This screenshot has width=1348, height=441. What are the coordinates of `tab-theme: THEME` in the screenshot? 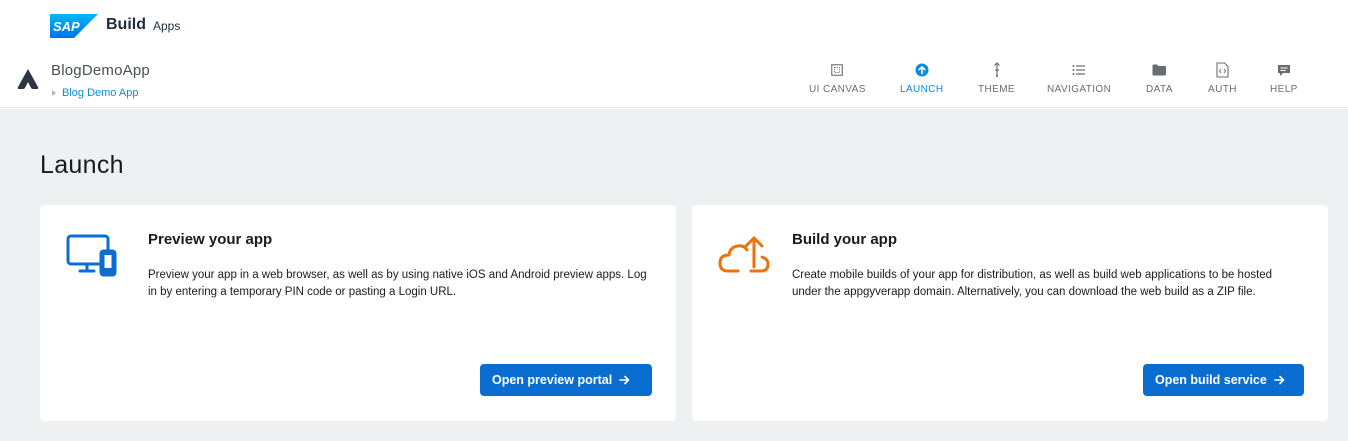 It's located at (996, 78).